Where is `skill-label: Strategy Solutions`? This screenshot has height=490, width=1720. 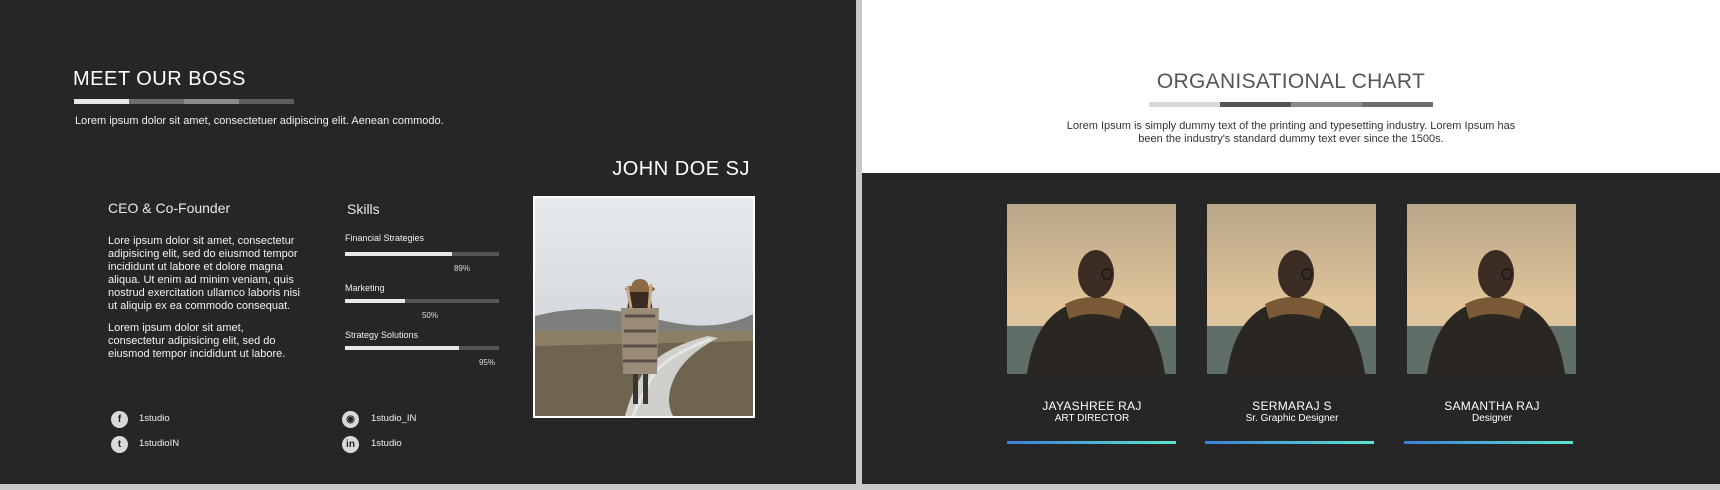
skill-label: Strategy Solutions is located at coordinates (382, 335).